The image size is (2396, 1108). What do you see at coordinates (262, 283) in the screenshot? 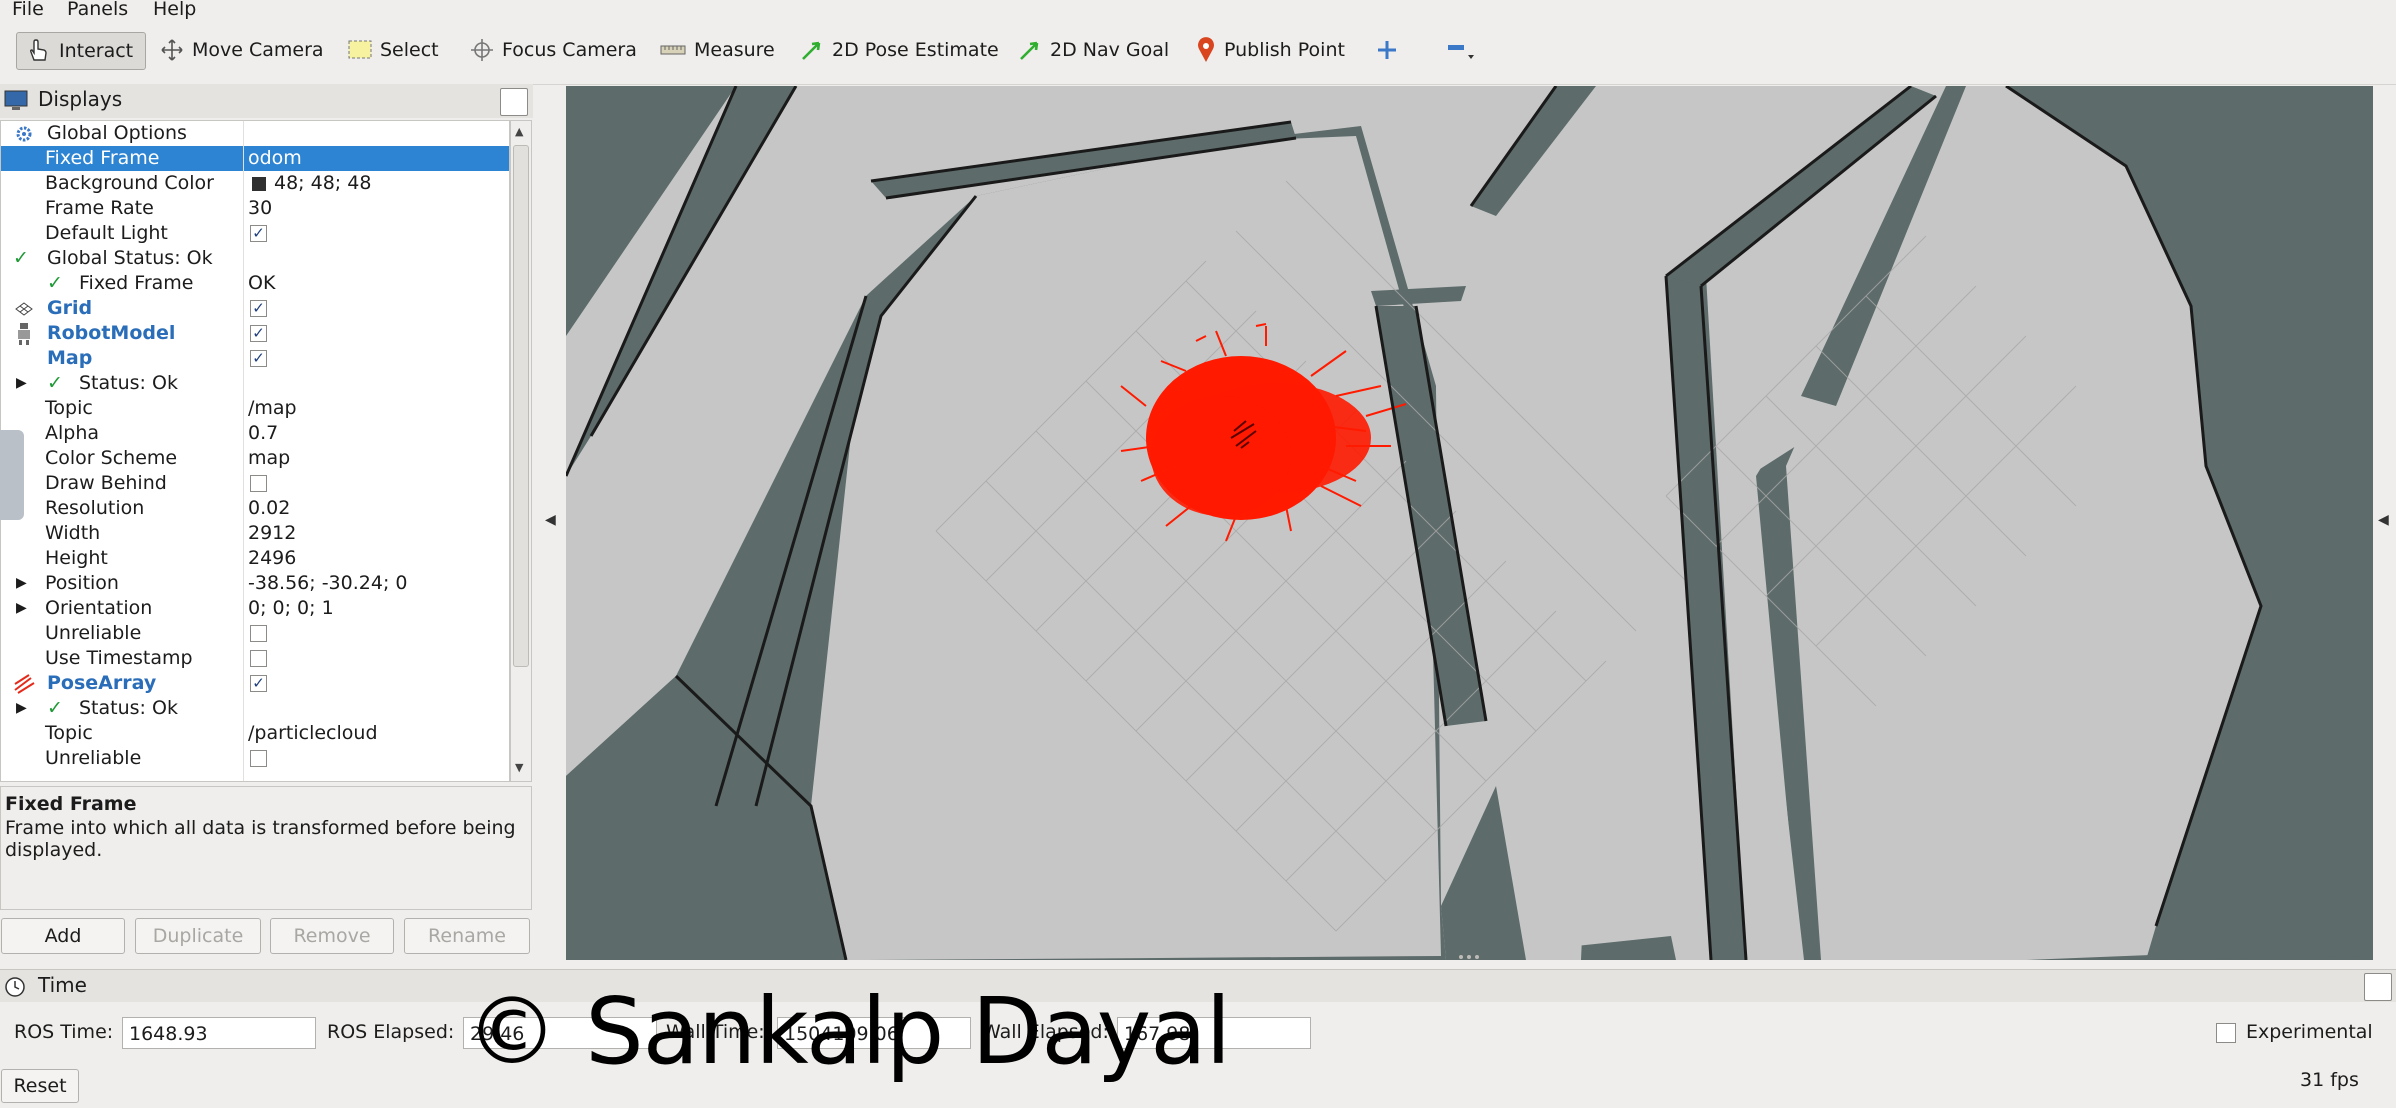
I see `row-value: OK` at bounding box center [262, 283].